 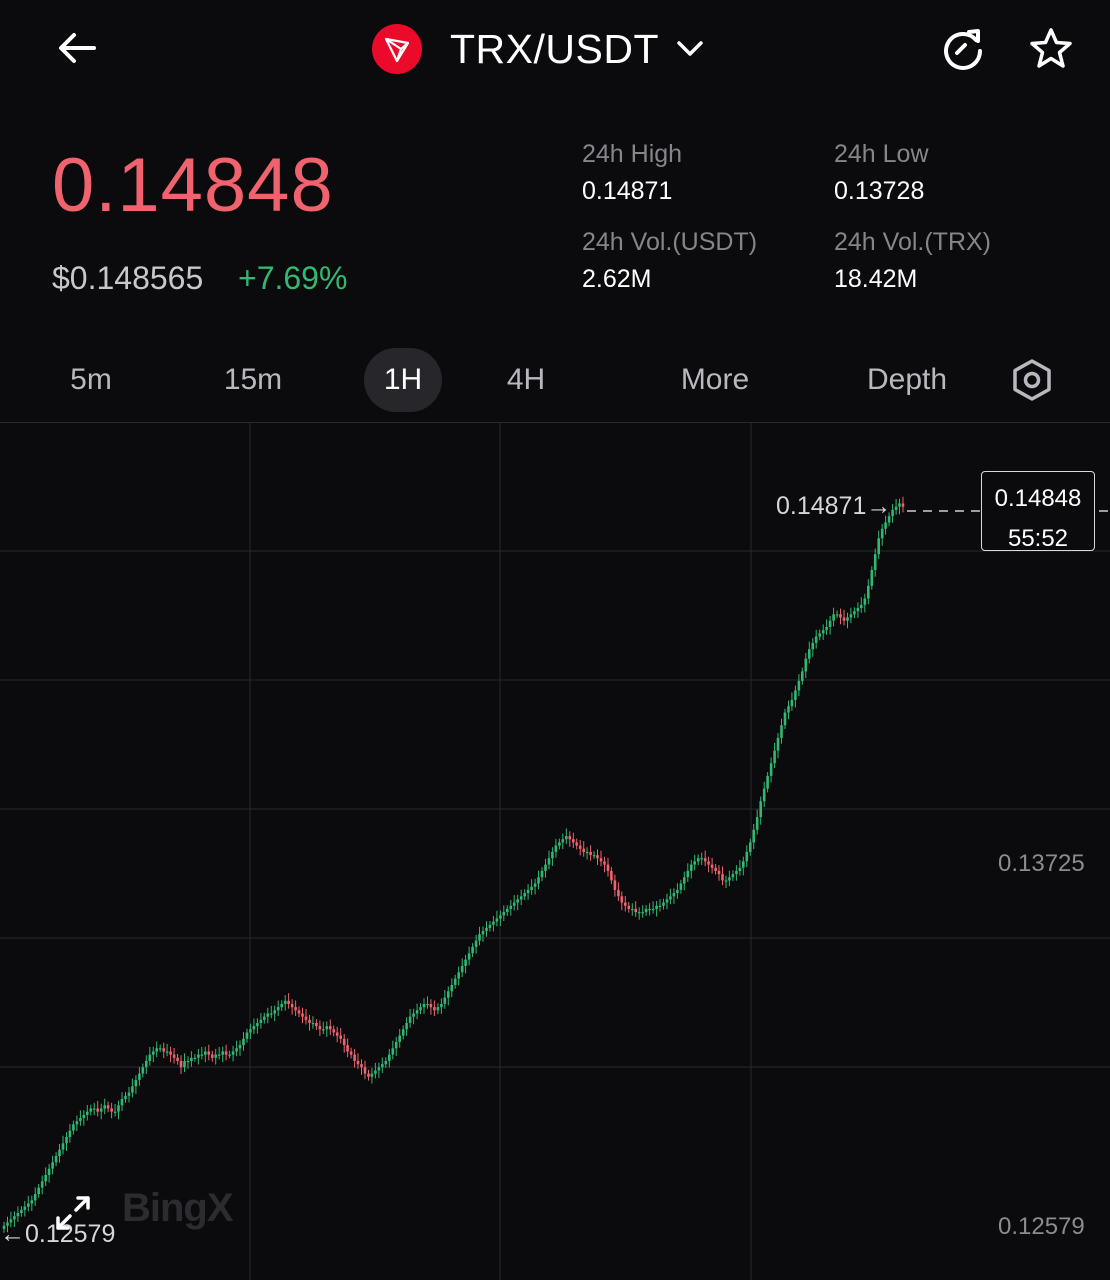 I want to click on tab-5m: 5m, so click(x=91, y=380).